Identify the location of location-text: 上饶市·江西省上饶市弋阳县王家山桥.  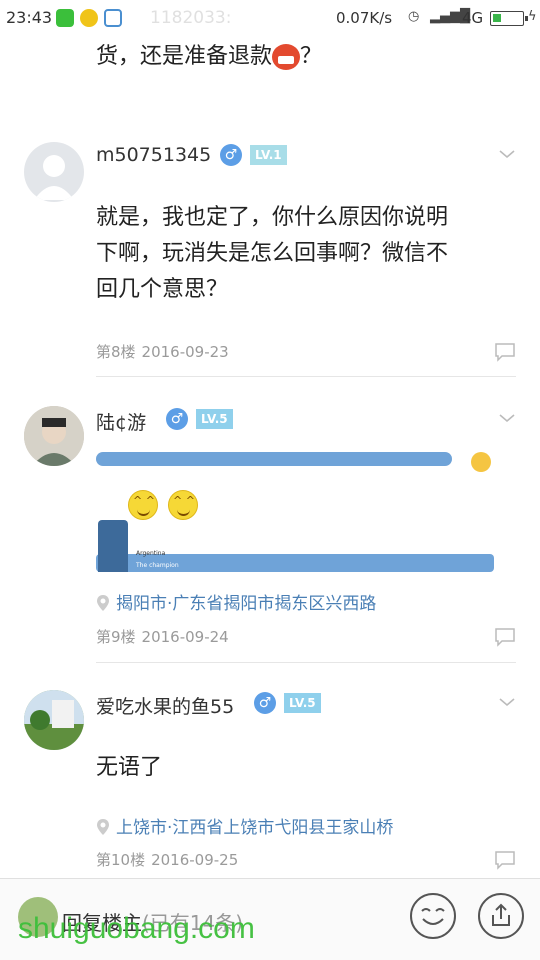
(255, 828).